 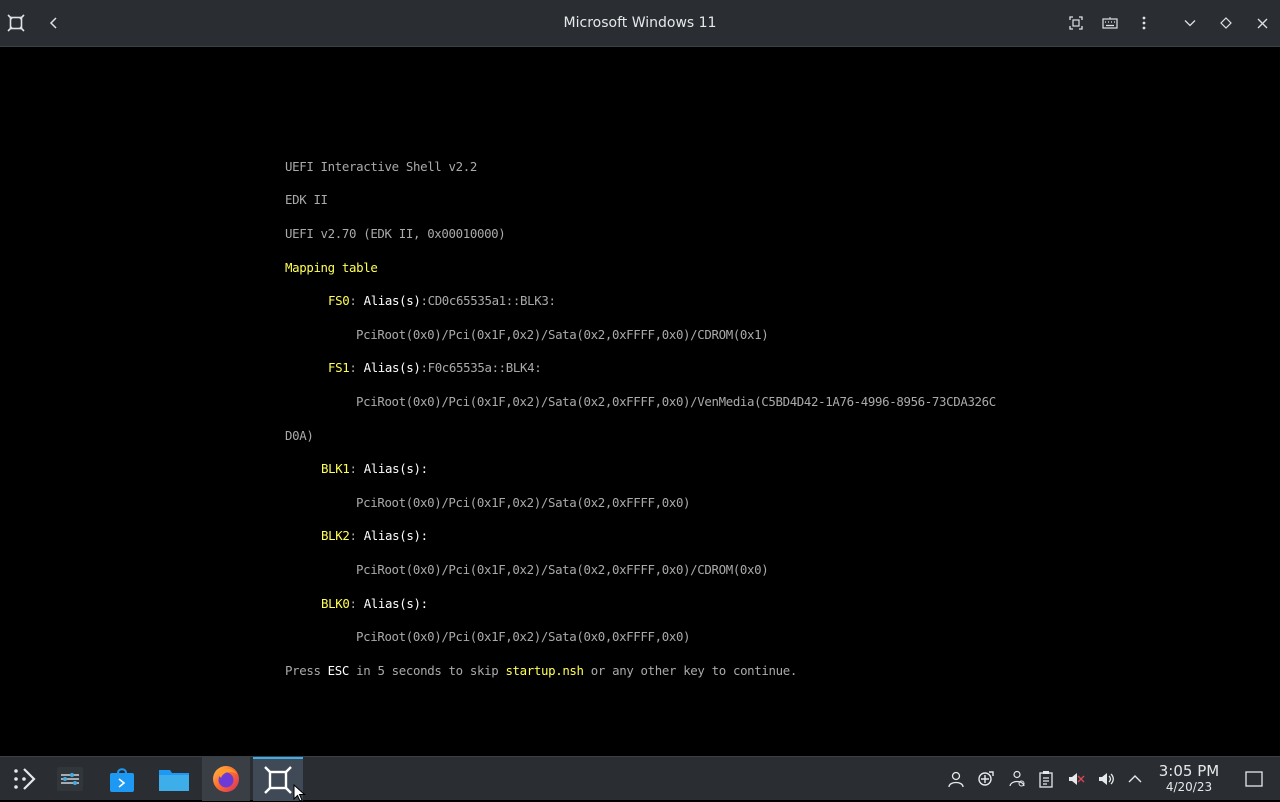 I want to click on prompt-text: in 5 seconds to skip, so click(x=427, y=670).